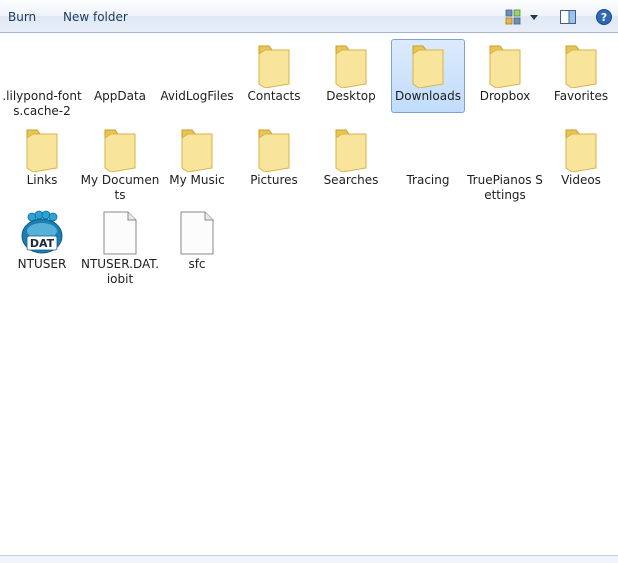 This screenshot has width=618, height=563. Describe the element at coordinates (309, 16) in the screenshot. I see `command-bar: Burn New folder ?` at that location.